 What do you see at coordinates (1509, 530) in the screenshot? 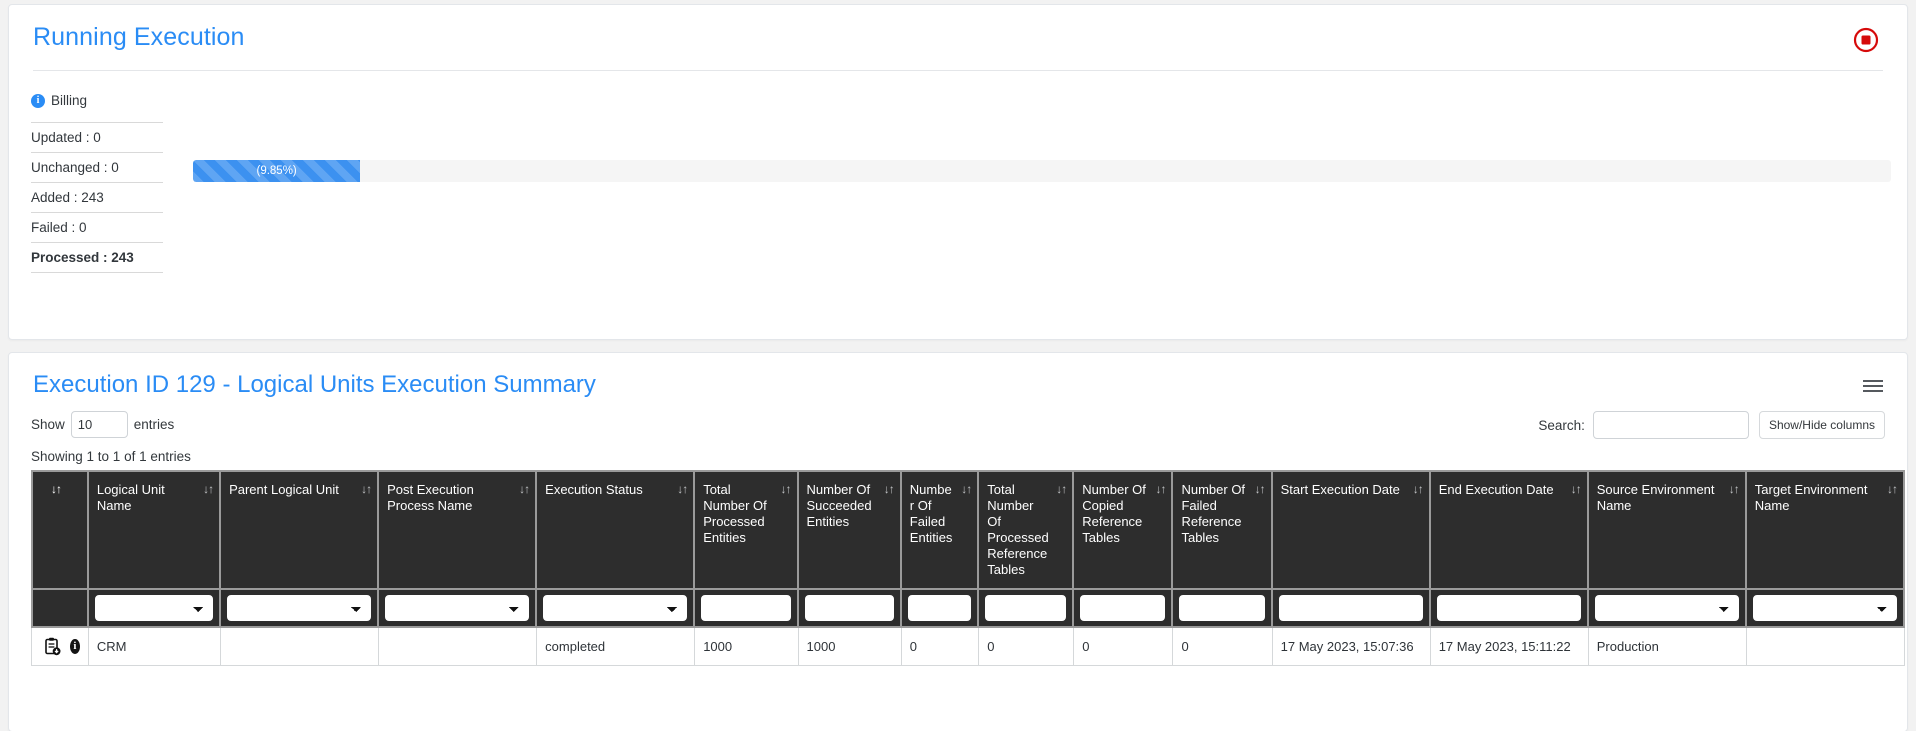
I see `column-header-end-execution-date: End Execution Date ↓↑` at bounding box center [1509, 530].